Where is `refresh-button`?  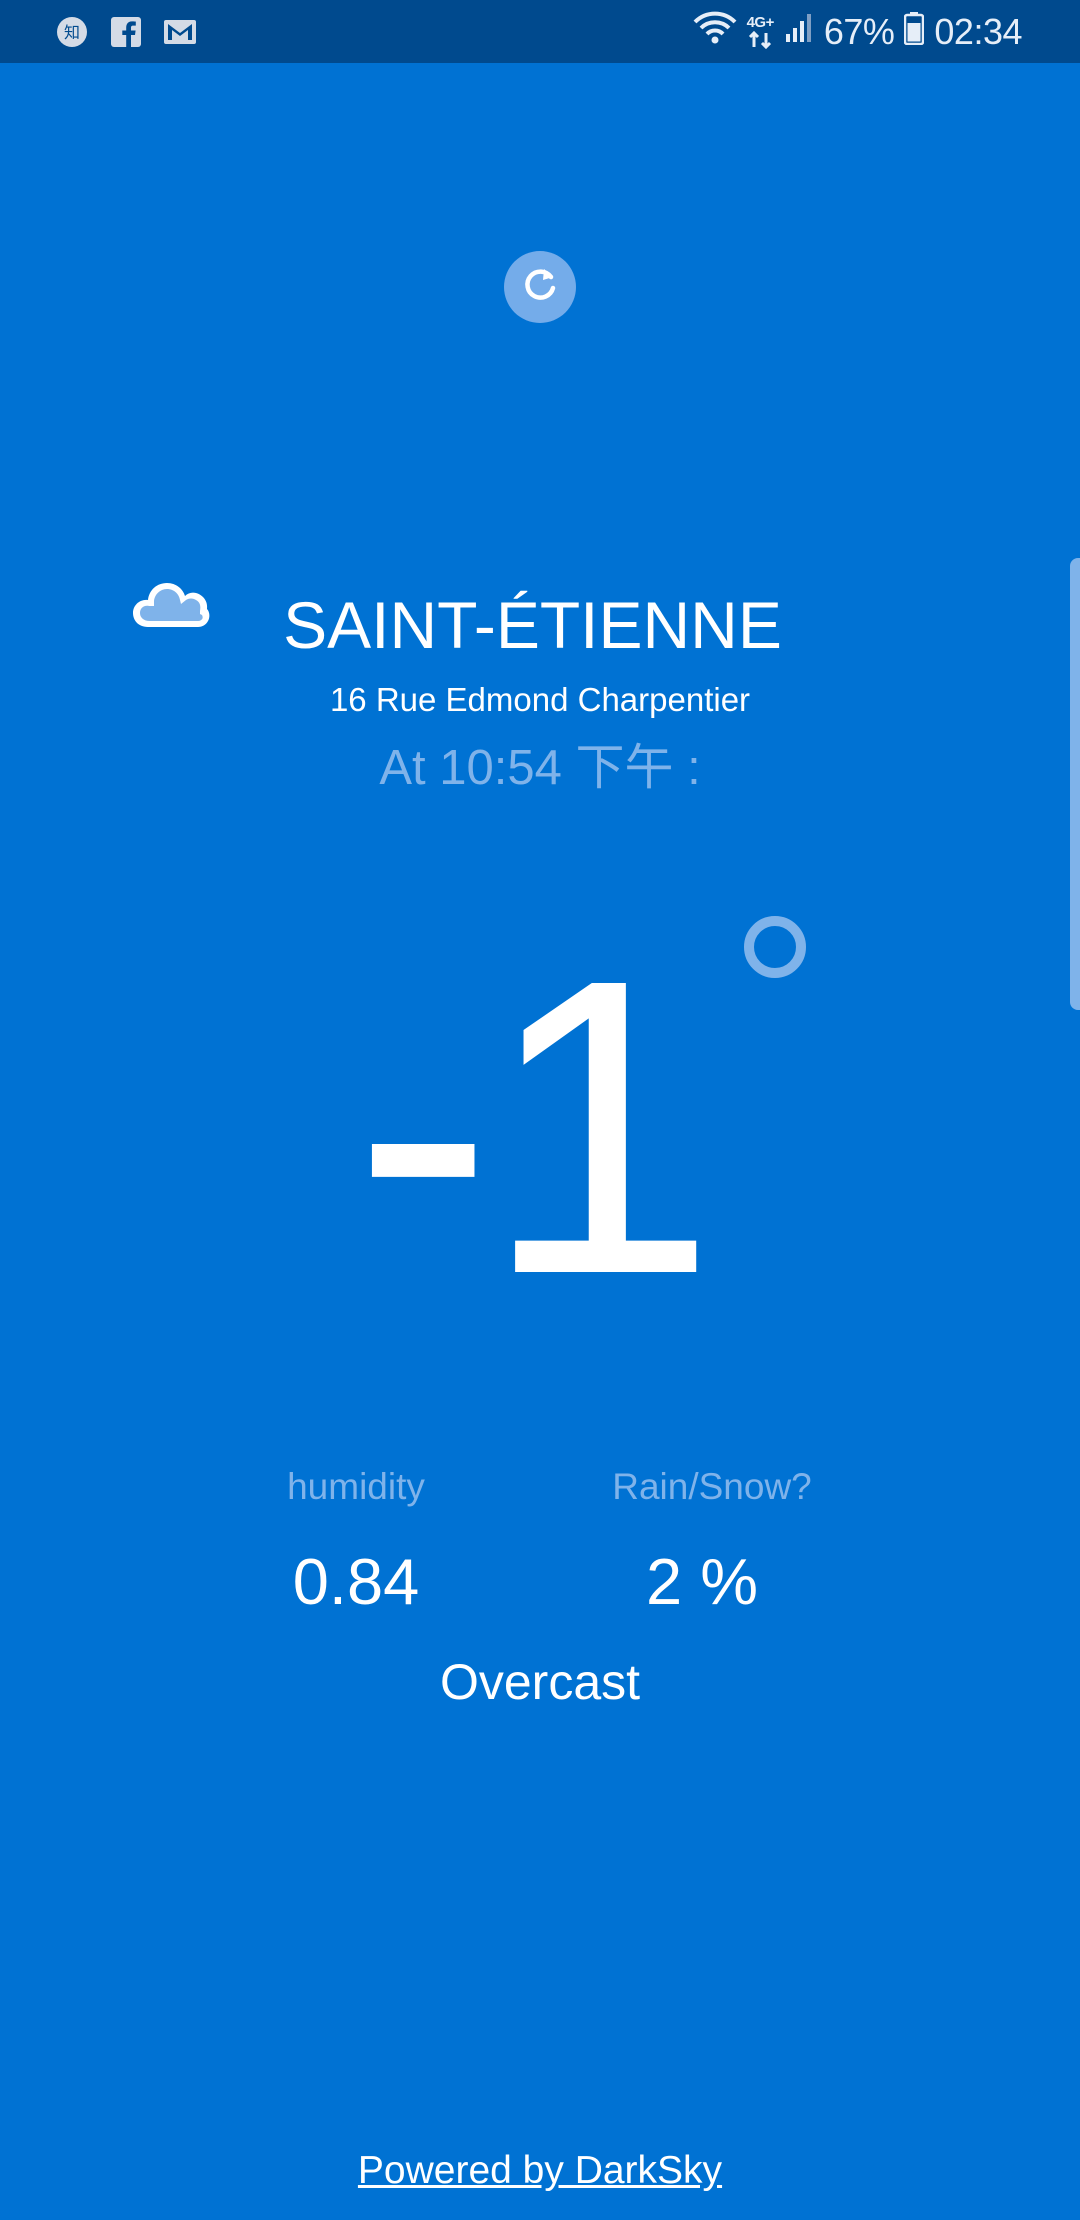
refresh-button is located at coordinates (540, 287).